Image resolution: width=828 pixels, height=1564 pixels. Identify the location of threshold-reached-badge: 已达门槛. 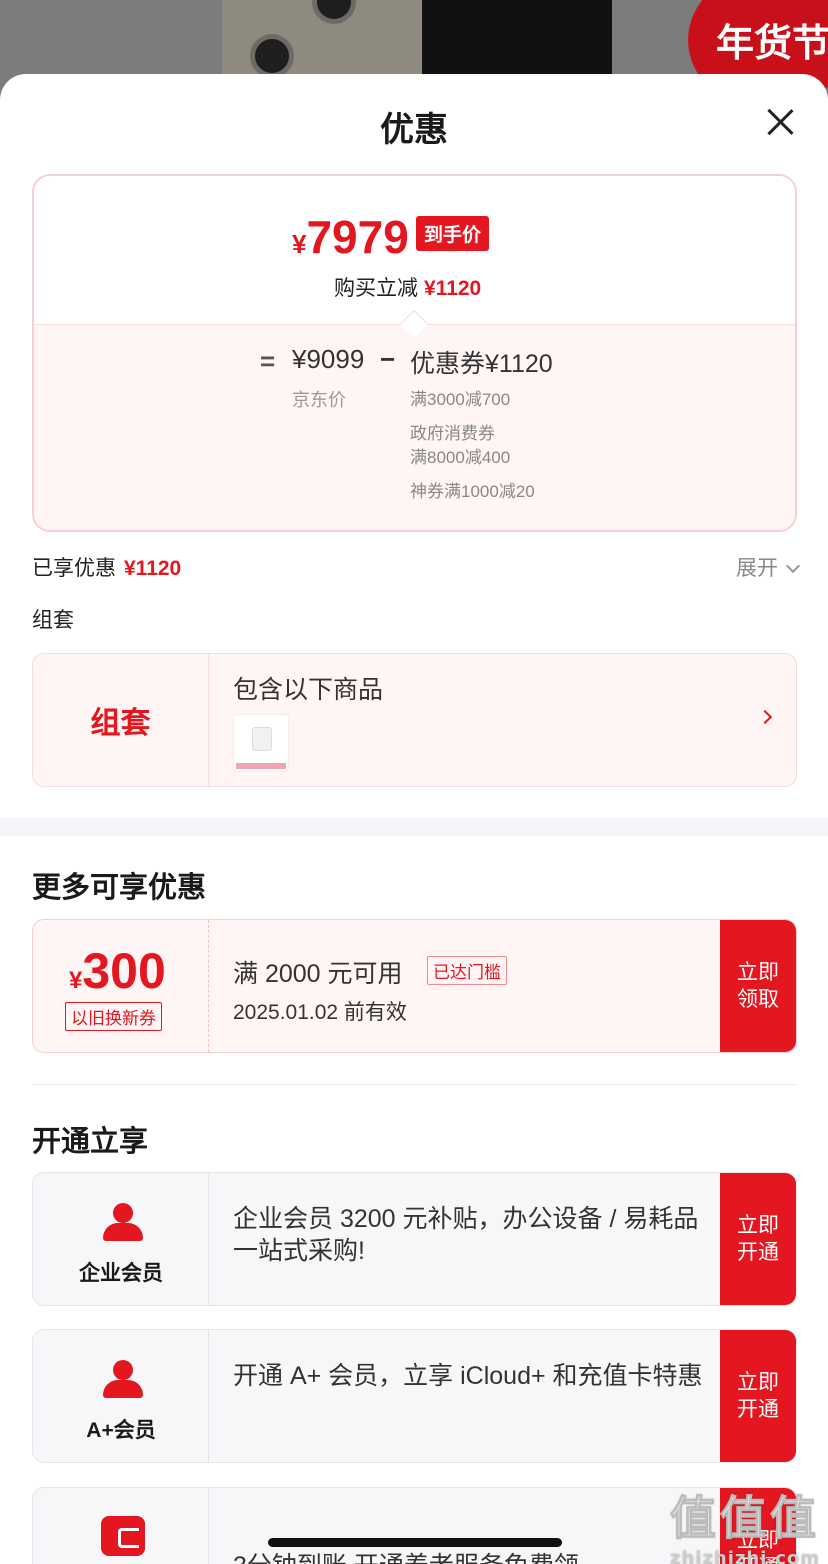
(467, 970).